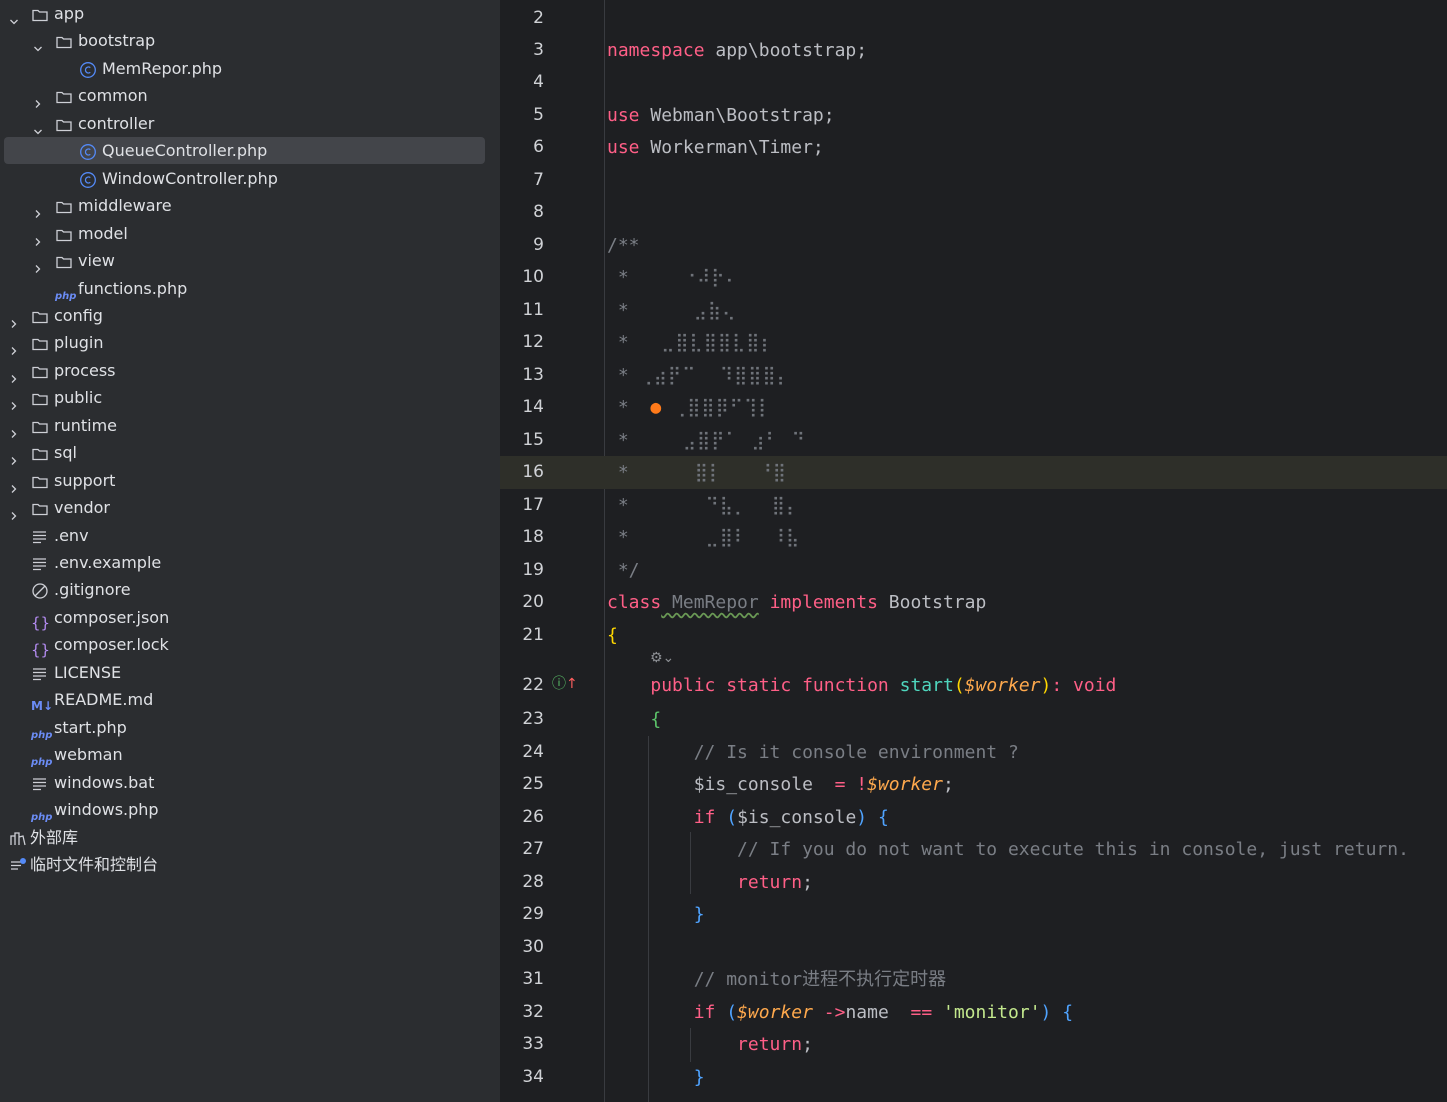 The image size is (1447, 1102). Describe the element at coordinates (533, 979) in the screenshot. I see `line-number: 31` at that location.